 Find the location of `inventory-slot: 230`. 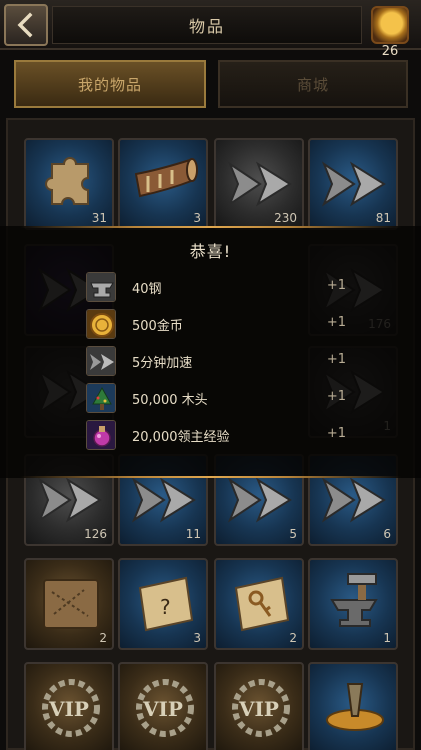

inventory-slot: 230 is located at coordinates (259, 184).